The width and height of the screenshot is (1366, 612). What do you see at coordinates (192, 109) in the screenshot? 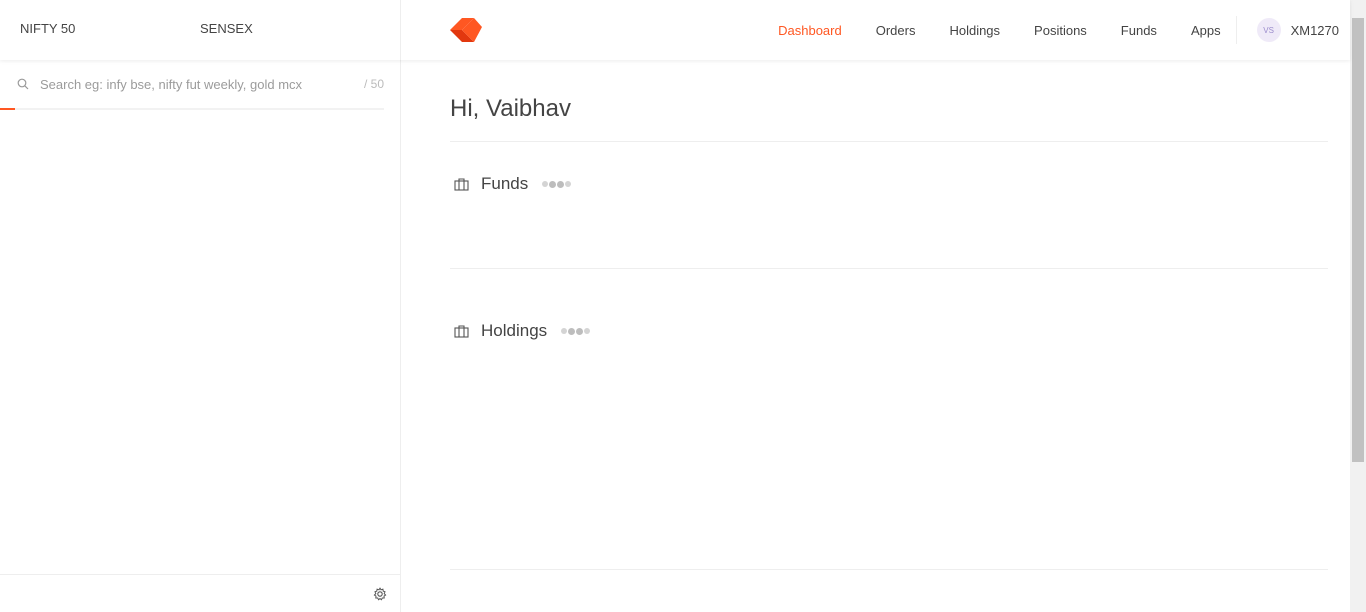
I see `search-underline` at bounding box center [192, 109].